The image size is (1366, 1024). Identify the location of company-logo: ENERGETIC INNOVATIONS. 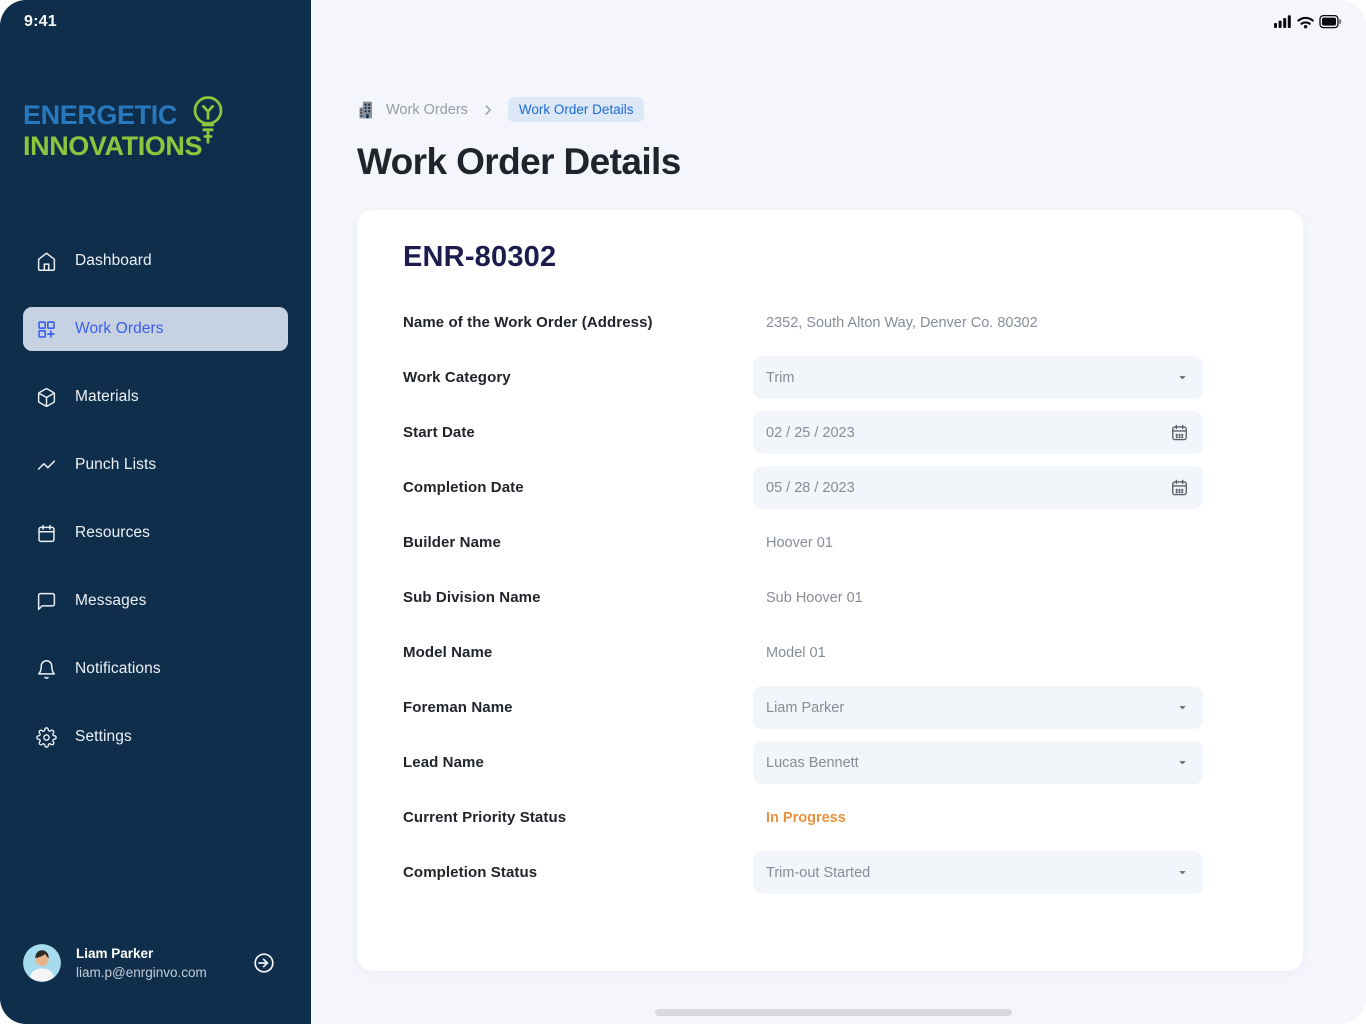
(113, 131).